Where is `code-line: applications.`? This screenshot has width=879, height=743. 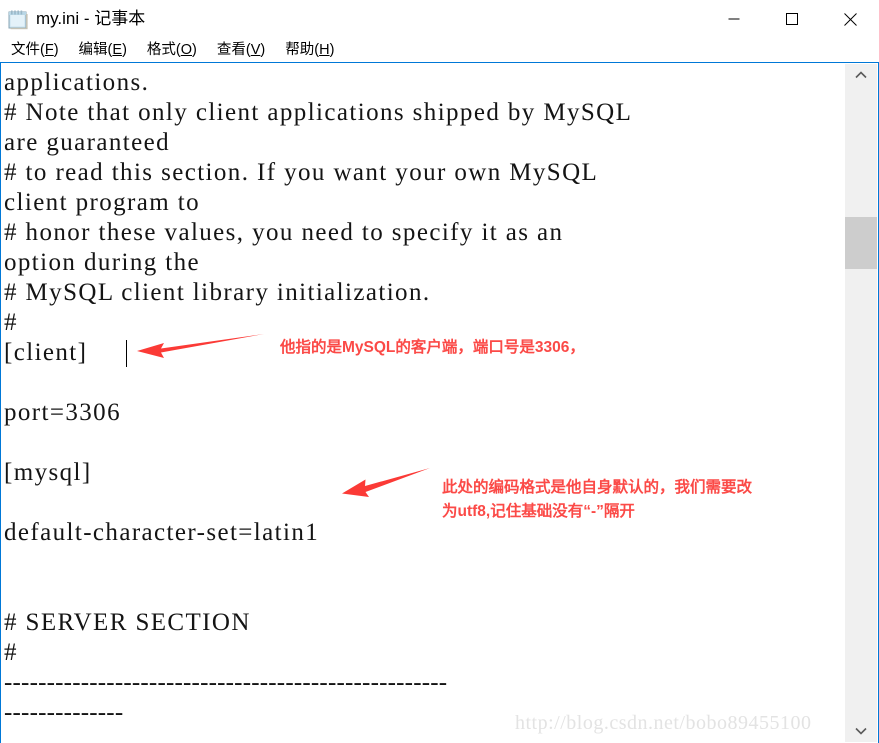
code-line: applications. is located at coordinates (77, 82).